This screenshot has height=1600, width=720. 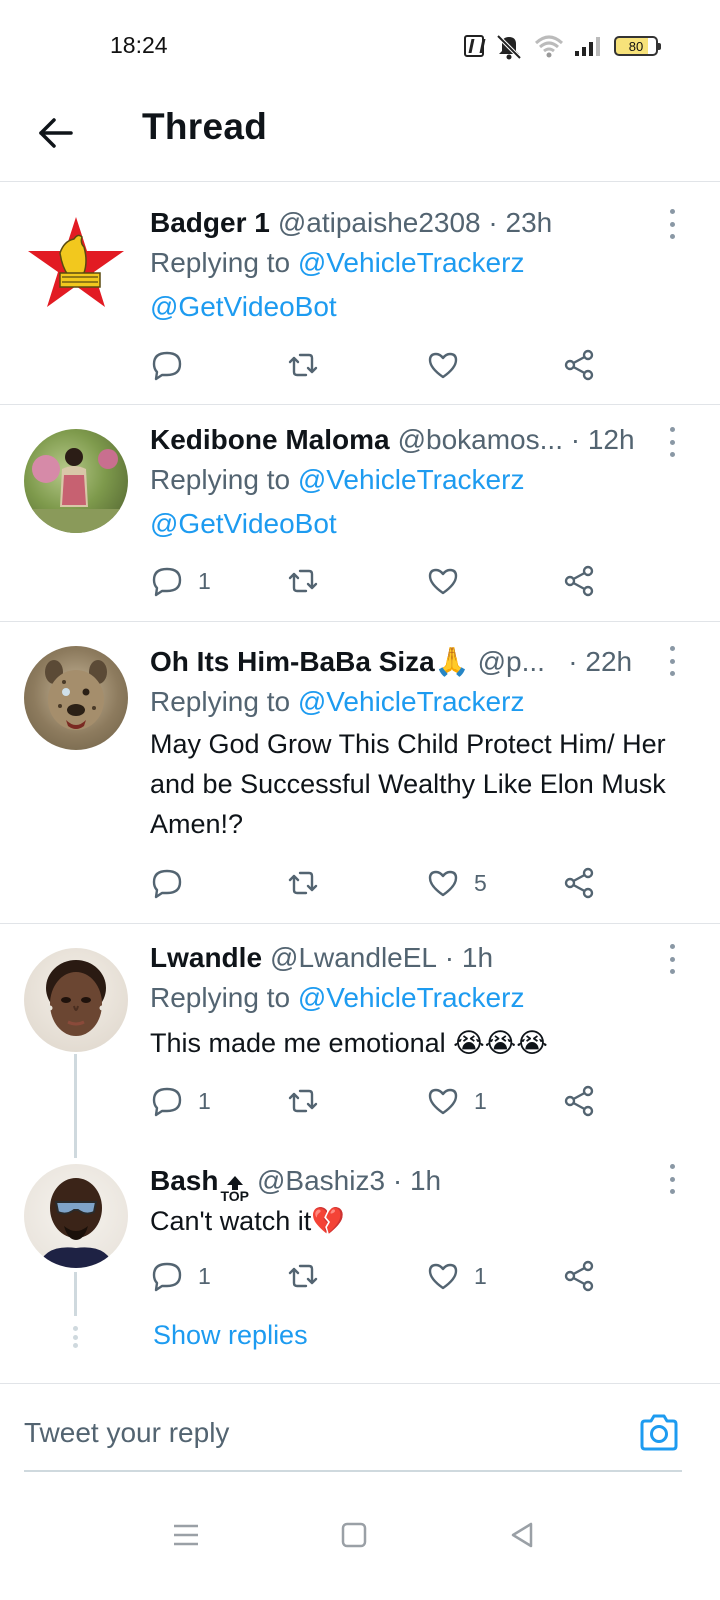 I want to click on camera-button, so click(x=659, y=1433).